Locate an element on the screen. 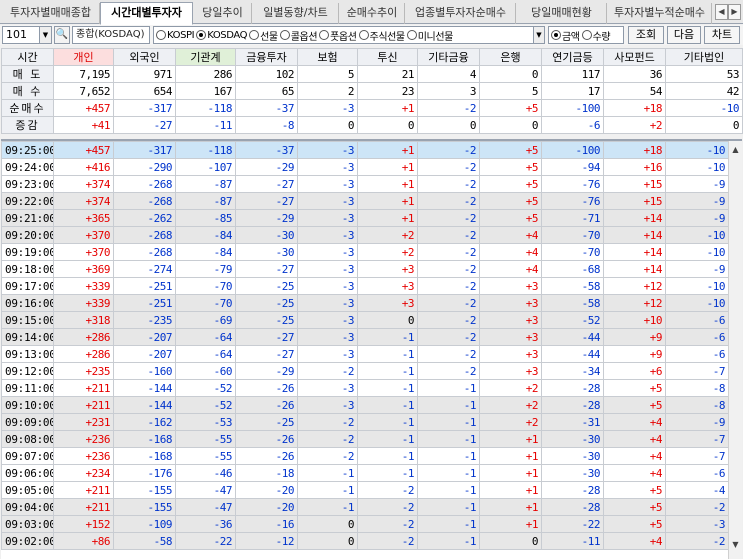  chevron-left-icon: ◀ is located at coordinates (721, 12).